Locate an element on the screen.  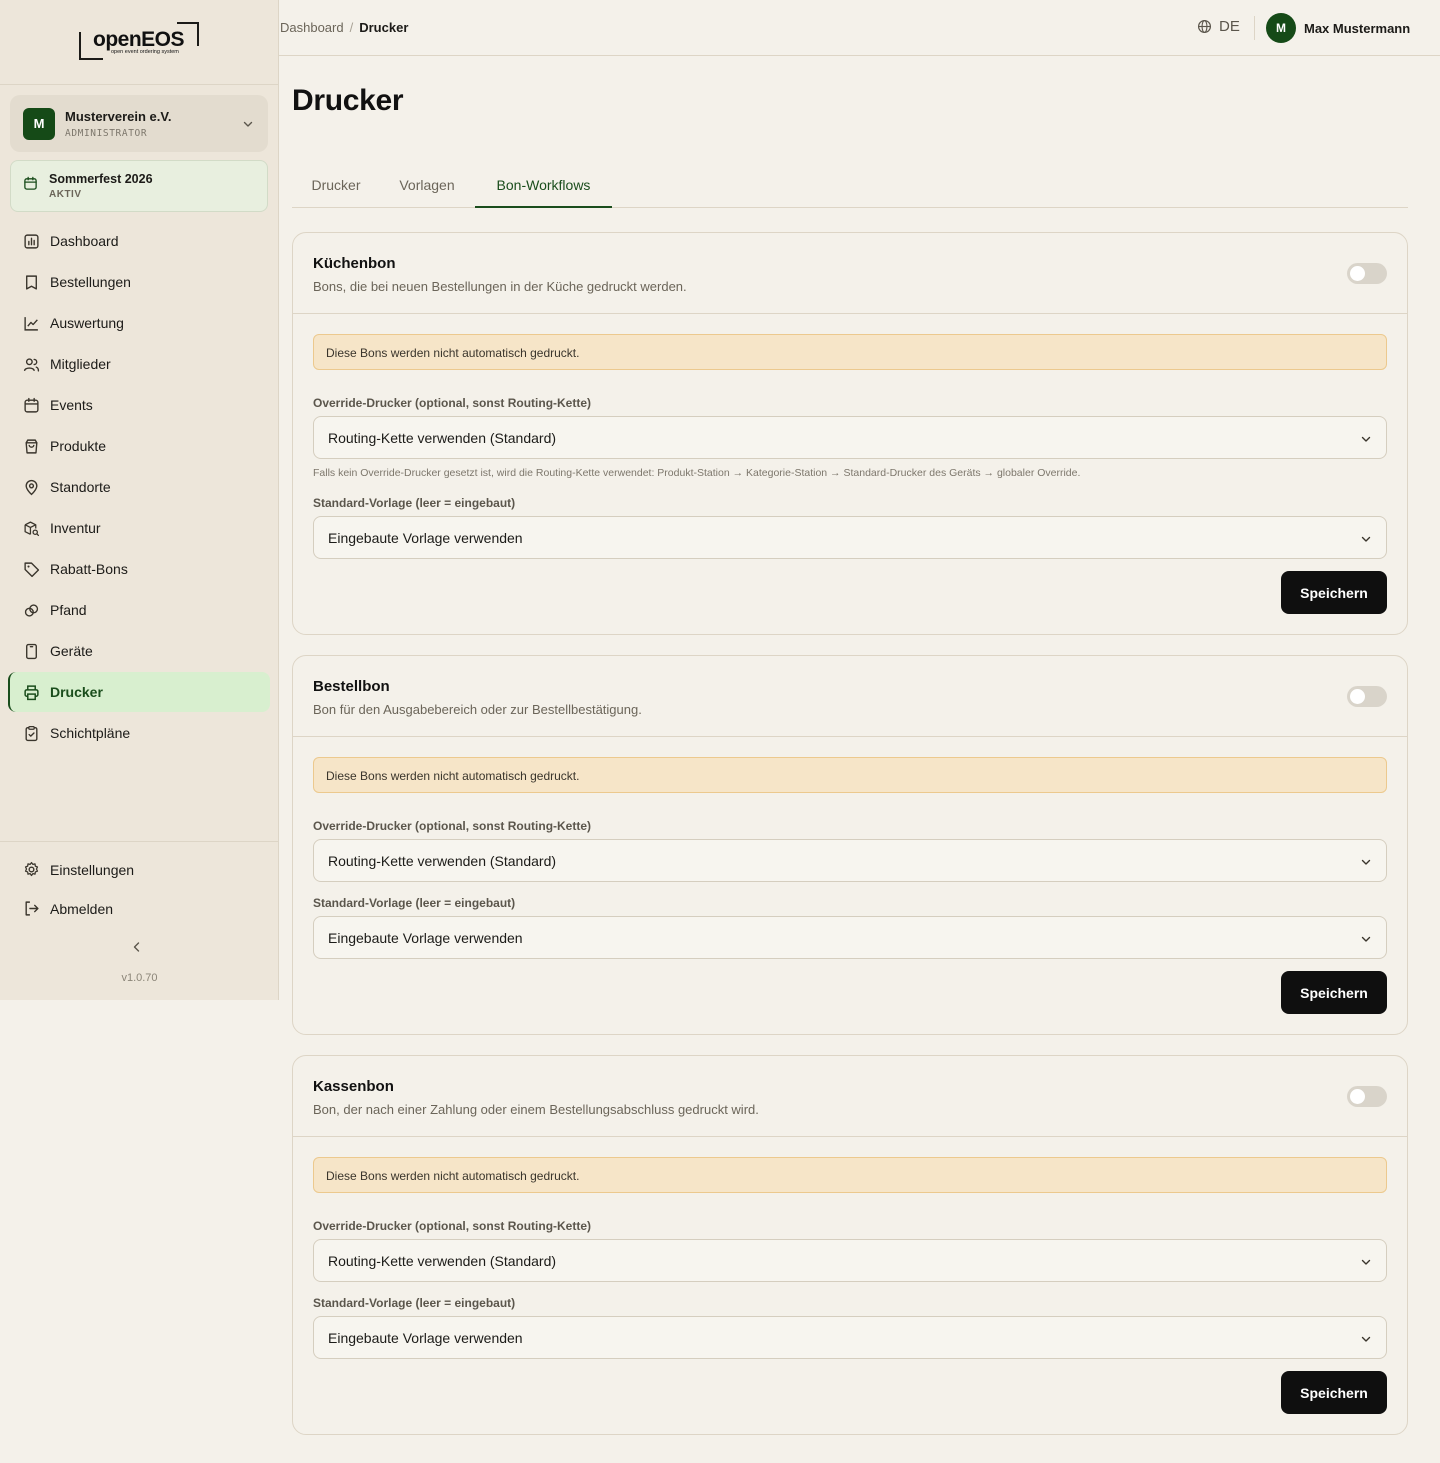
collapse-sidebar-icon is located at coordinates (137, 949).